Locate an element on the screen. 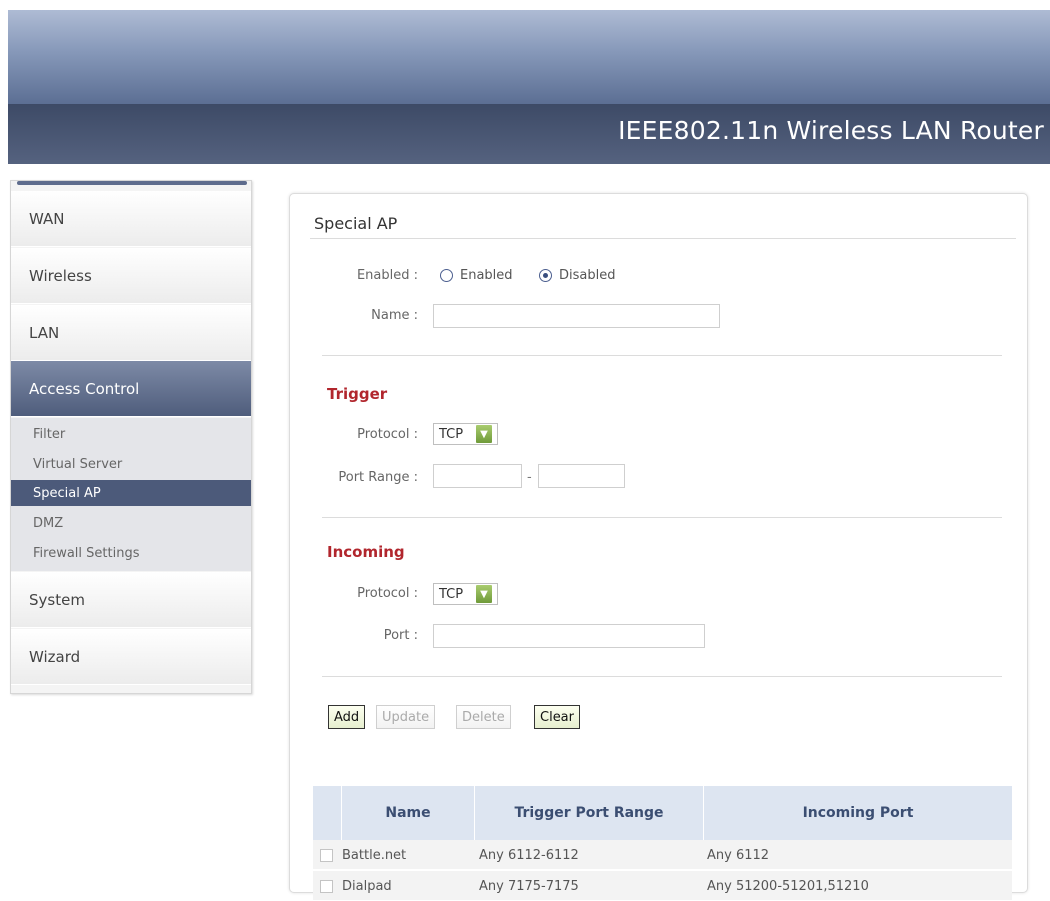 This screenshot has height=901, width=1050. sidebar-item-label: System is located at coordinates (57, 599).